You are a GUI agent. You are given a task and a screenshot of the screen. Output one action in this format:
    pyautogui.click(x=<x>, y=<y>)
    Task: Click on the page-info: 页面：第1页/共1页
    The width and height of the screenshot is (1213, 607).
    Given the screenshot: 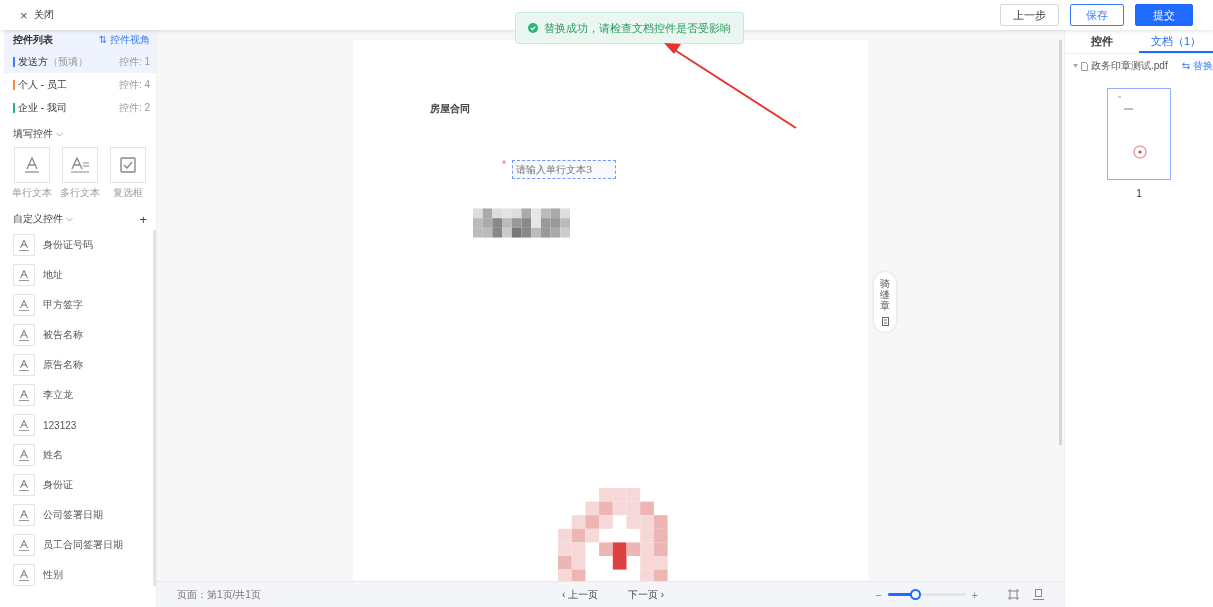 What is the action you would take?
    pyautogui.click(x=219, y=594)
    